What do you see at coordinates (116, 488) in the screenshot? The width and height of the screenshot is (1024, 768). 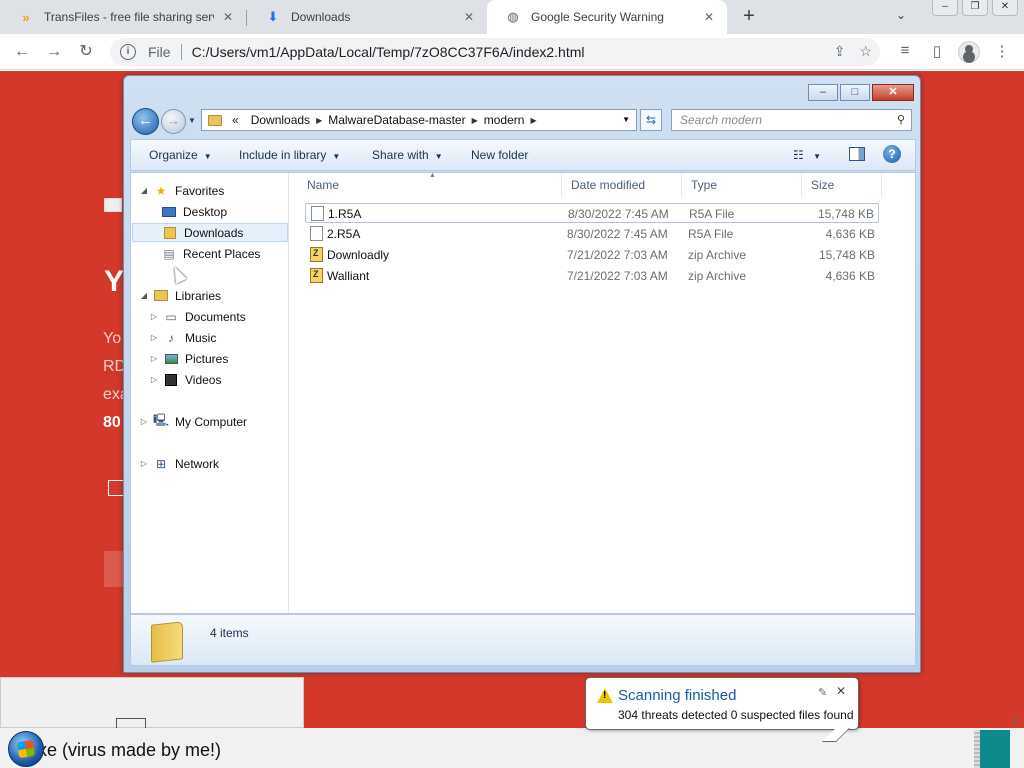 I see `page-checkbox` at bounding box center [116, 488].